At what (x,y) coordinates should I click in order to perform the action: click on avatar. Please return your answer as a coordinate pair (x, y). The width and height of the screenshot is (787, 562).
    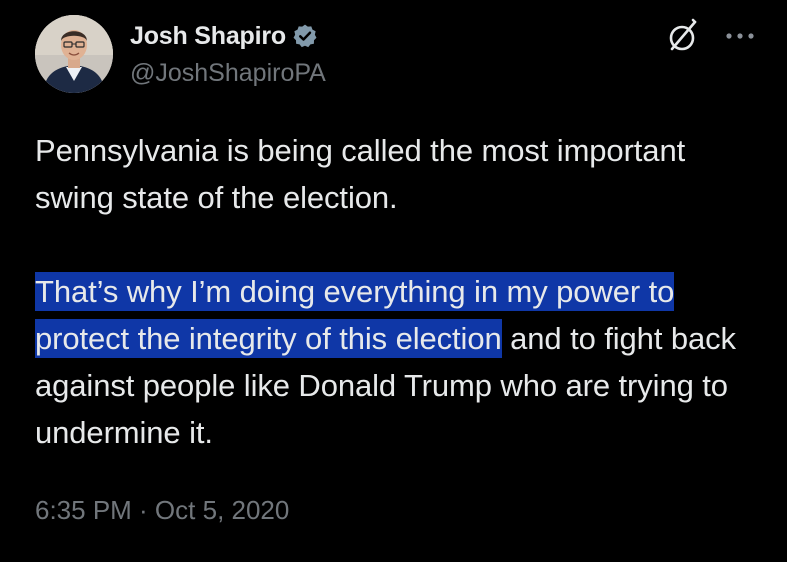
    Looking at the image, I should click on (74, 54).